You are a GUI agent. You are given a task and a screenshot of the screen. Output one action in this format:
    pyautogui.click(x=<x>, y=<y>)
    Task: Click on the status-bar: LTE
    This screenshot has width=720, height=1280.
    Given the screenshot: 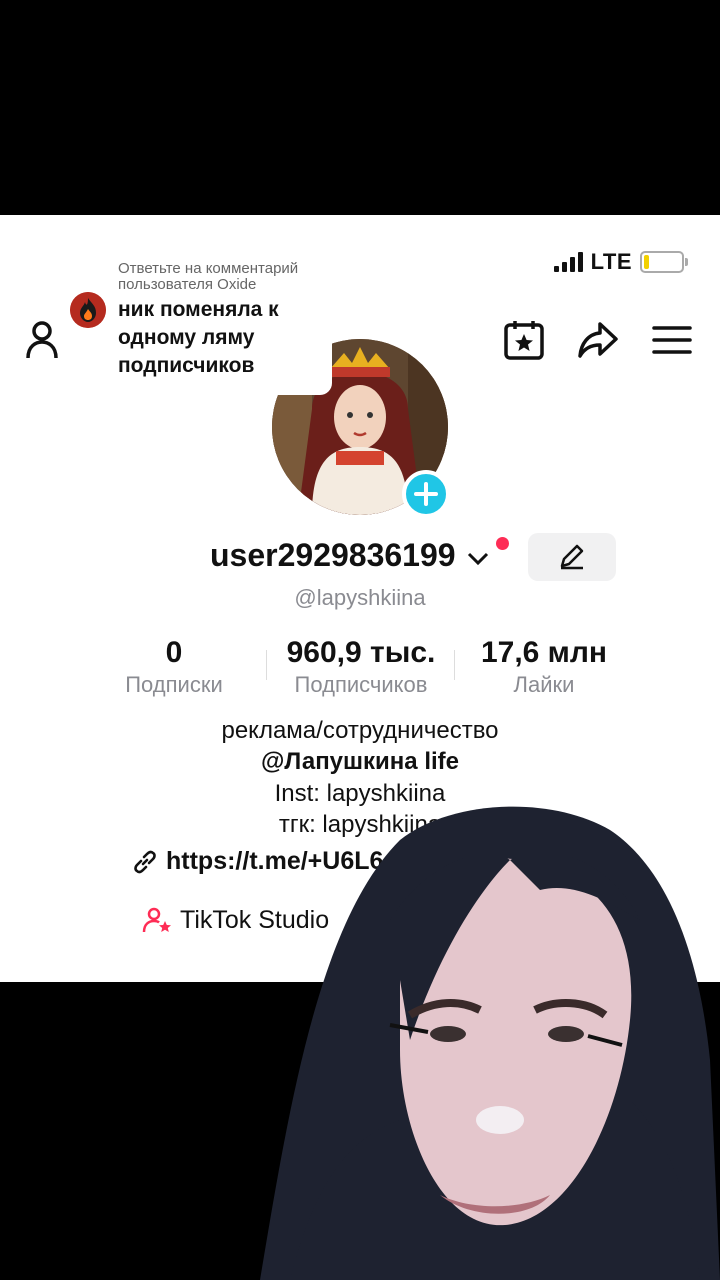 What is the action you would take?
    pyautogui.click(x=620, y=262)
    